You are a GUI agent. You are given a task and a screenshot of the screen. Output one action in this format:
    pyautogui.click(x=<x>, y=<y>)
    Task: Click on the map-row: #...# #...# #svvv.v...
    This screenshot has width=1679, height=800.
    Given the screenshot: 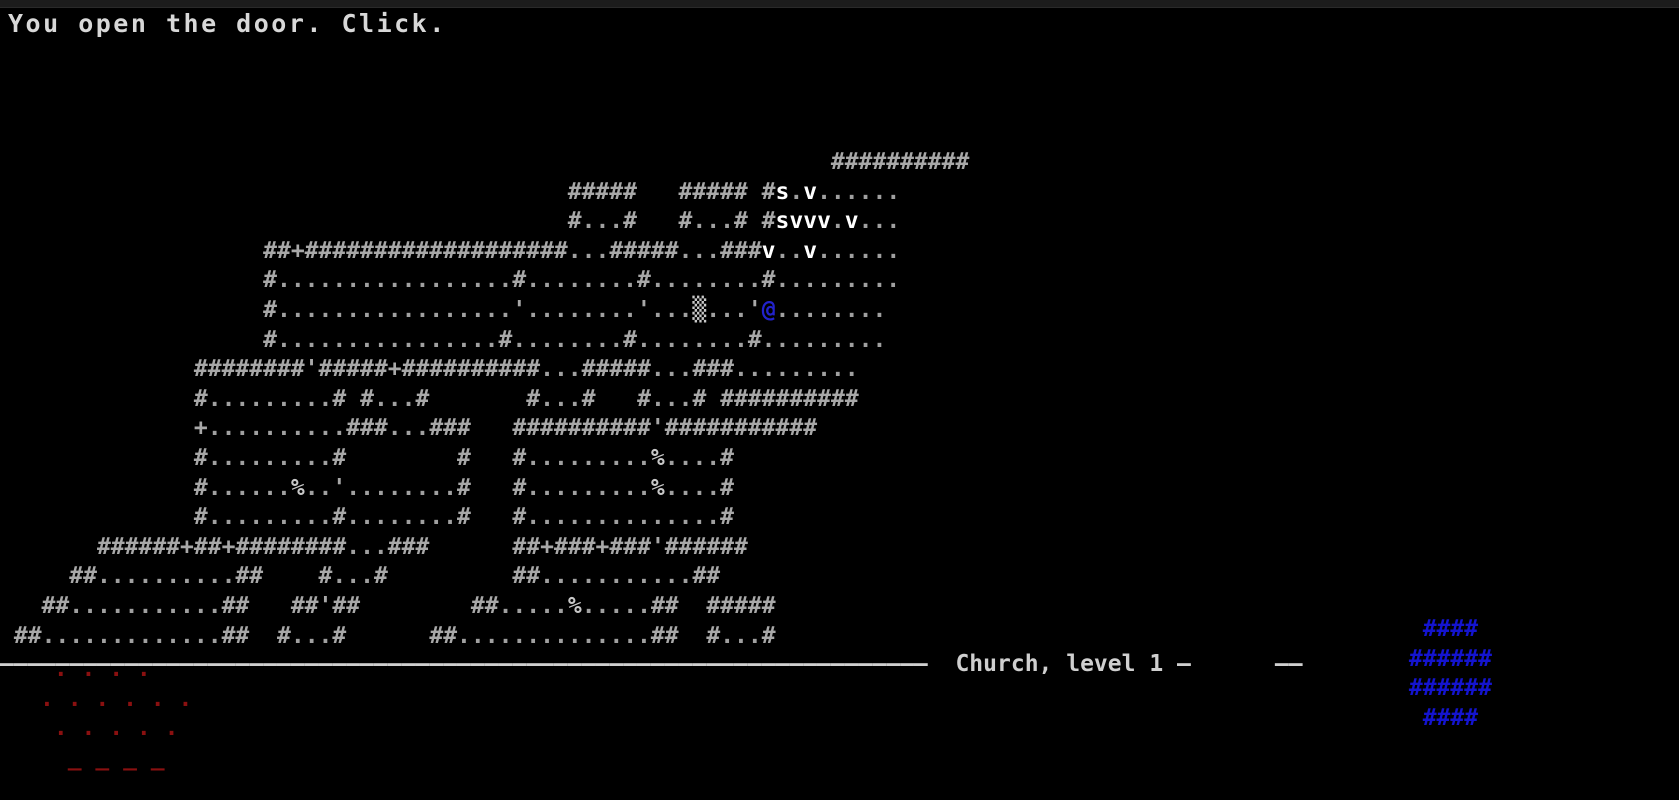 What is the action you would take?
    pyautogui.click(x=839, y=222)
    